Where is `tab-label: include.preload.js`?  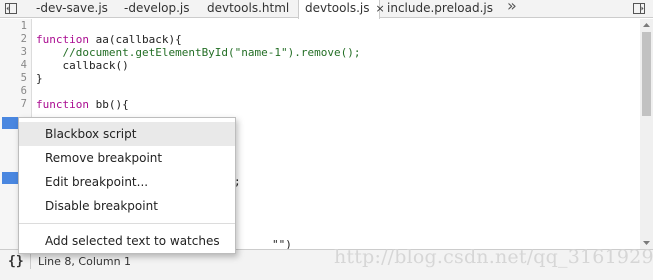 tab-label: include.preload.js is located at coordinates (440, 8).